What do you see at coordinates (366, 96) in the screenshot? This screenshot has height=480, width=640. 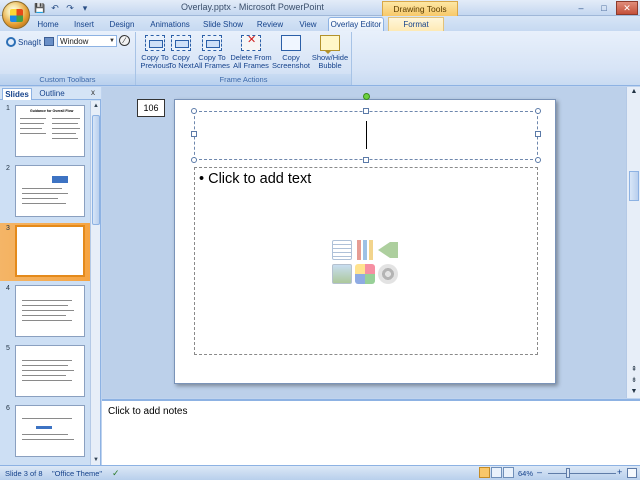 I see `rotate-handle` at bounding box center [366, 96].